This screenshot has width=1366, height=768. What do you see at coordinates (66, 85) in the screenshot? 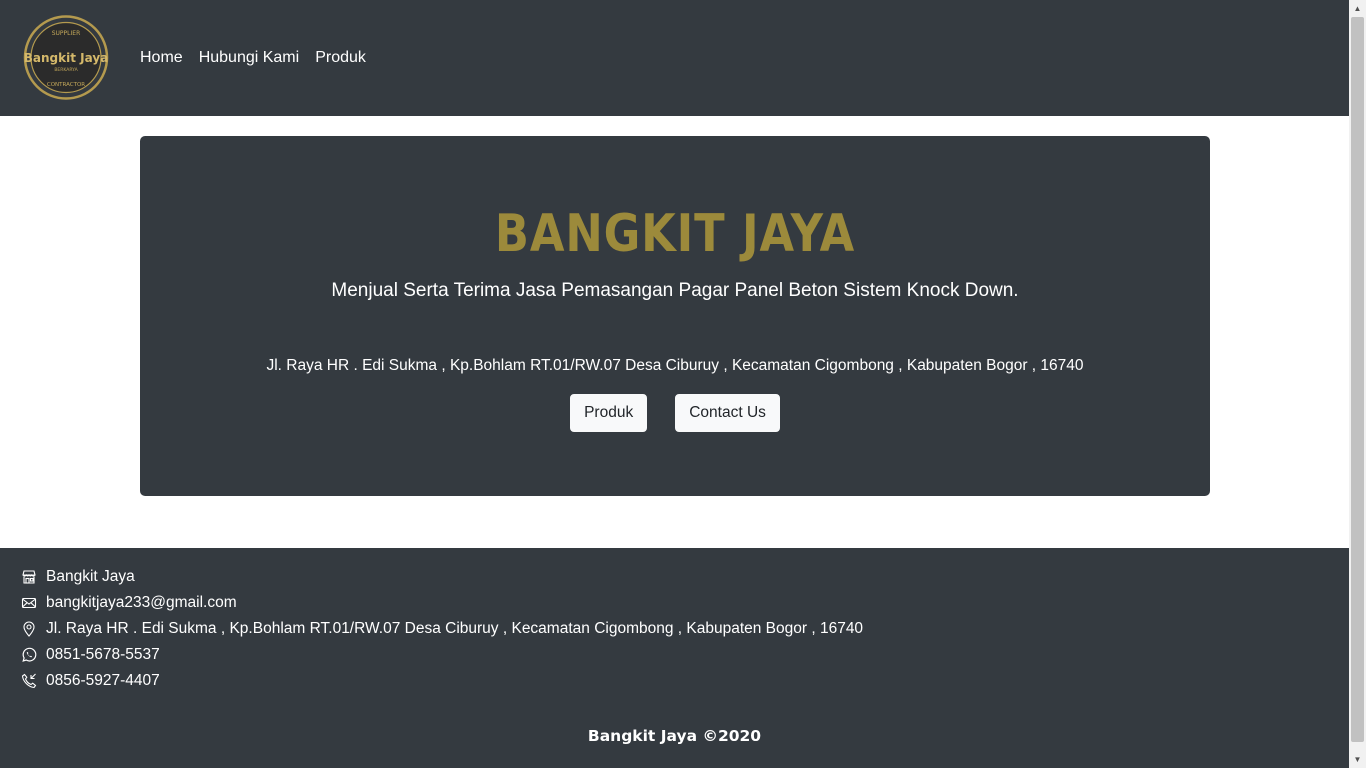
I see `logo-bottom-text: CONTRACTOR` at bounding box center [66, 85].